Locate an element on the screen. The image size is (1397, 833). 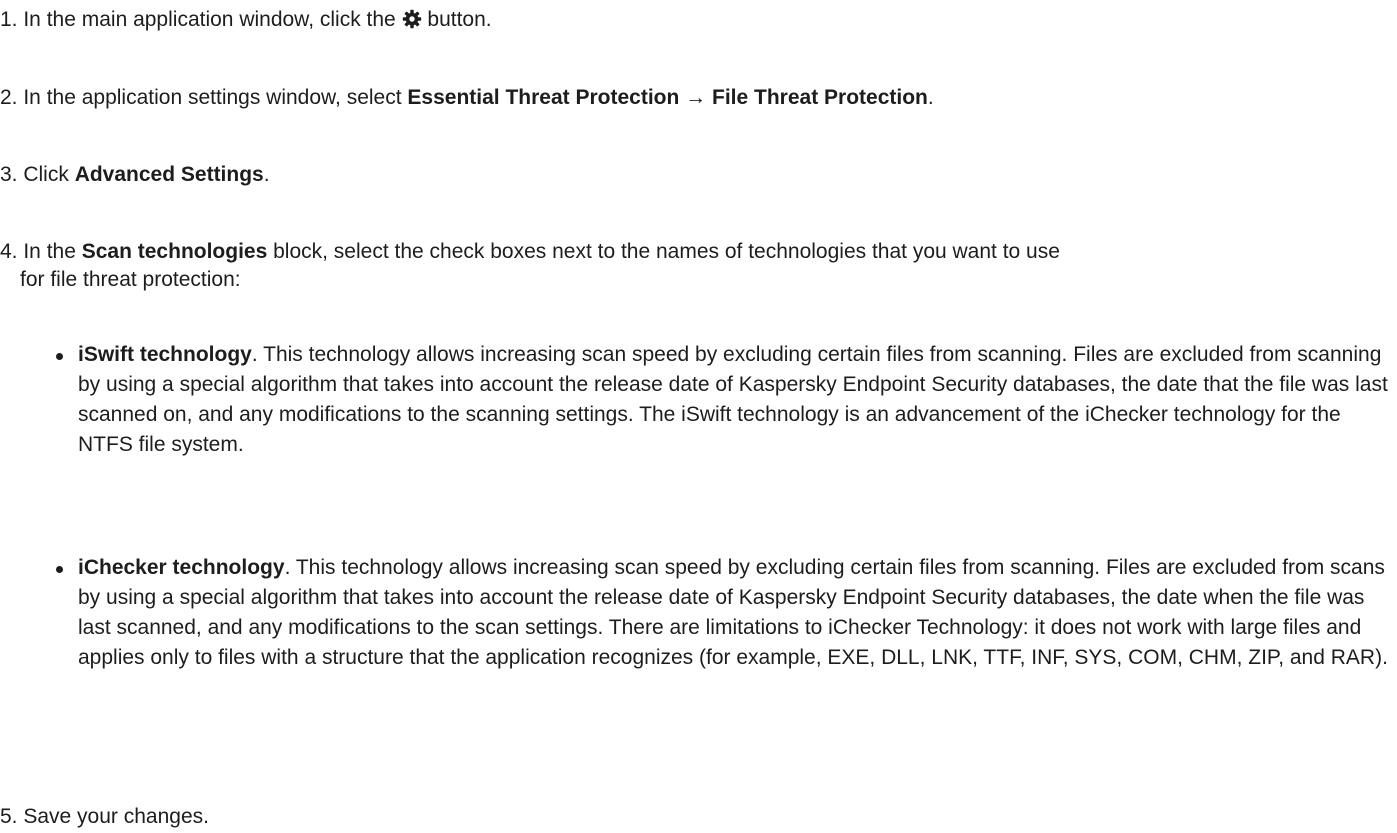
step-number: 1. is located at coordinates (9, 19).